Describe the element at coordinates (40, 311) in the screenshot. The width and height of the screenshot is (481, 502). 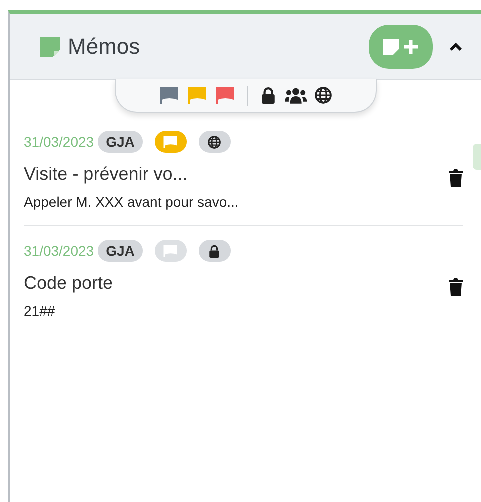
I see `memo-text: 21##` at that location.